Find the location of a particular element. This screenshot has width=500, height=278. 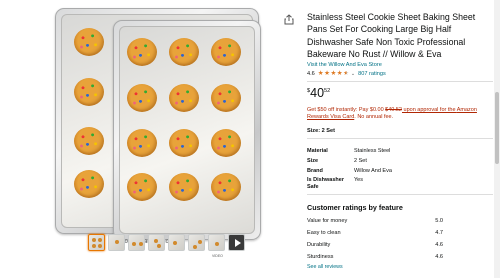

rating-value: 4.6 is located at coordinates (311, 74).